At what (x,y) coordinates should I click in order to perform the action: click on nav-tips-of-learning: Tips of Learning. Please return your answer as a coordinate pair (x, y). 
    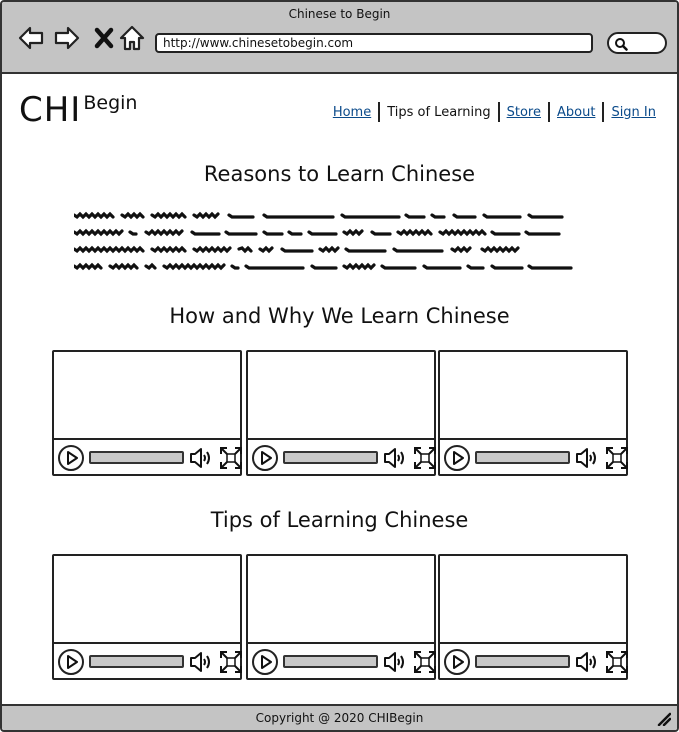
    Looking at the image, I should click on (438, 112).